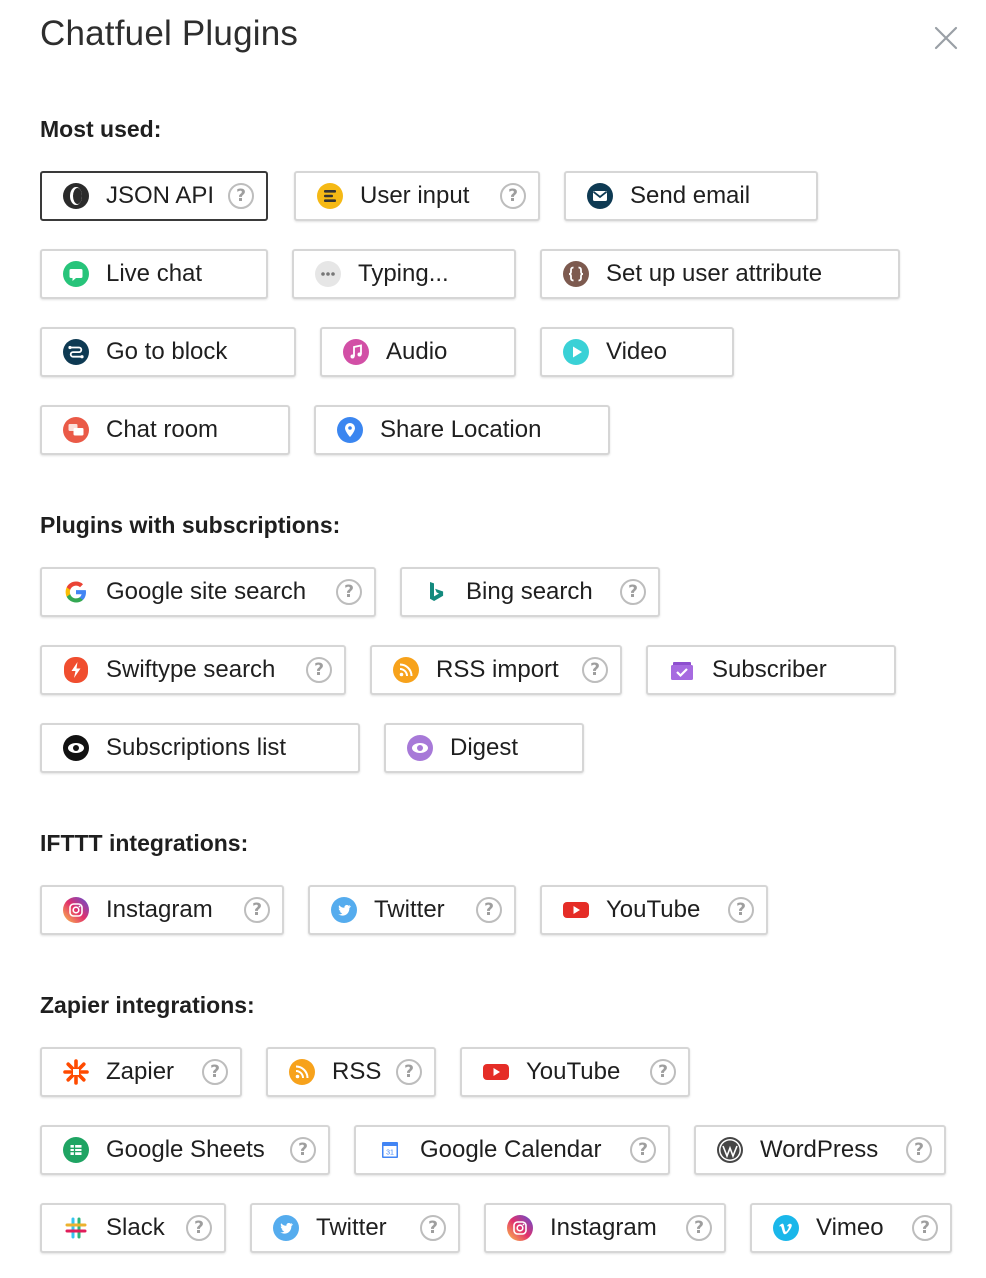  Describe the element at coordinates (484, 748) in the screenshot. I see `plugin-digest: Digest` at that location.